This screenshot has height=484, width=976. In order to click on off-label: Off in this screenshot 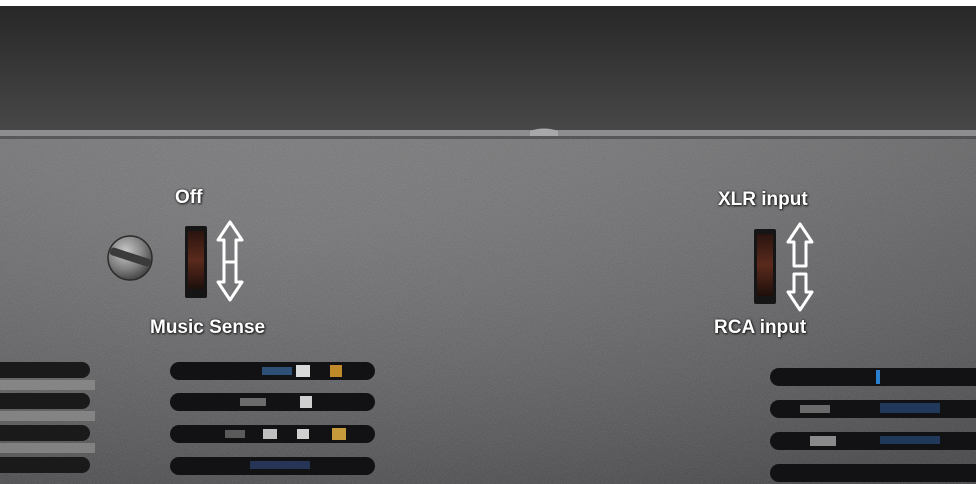, I will do `click(189, 197)`.